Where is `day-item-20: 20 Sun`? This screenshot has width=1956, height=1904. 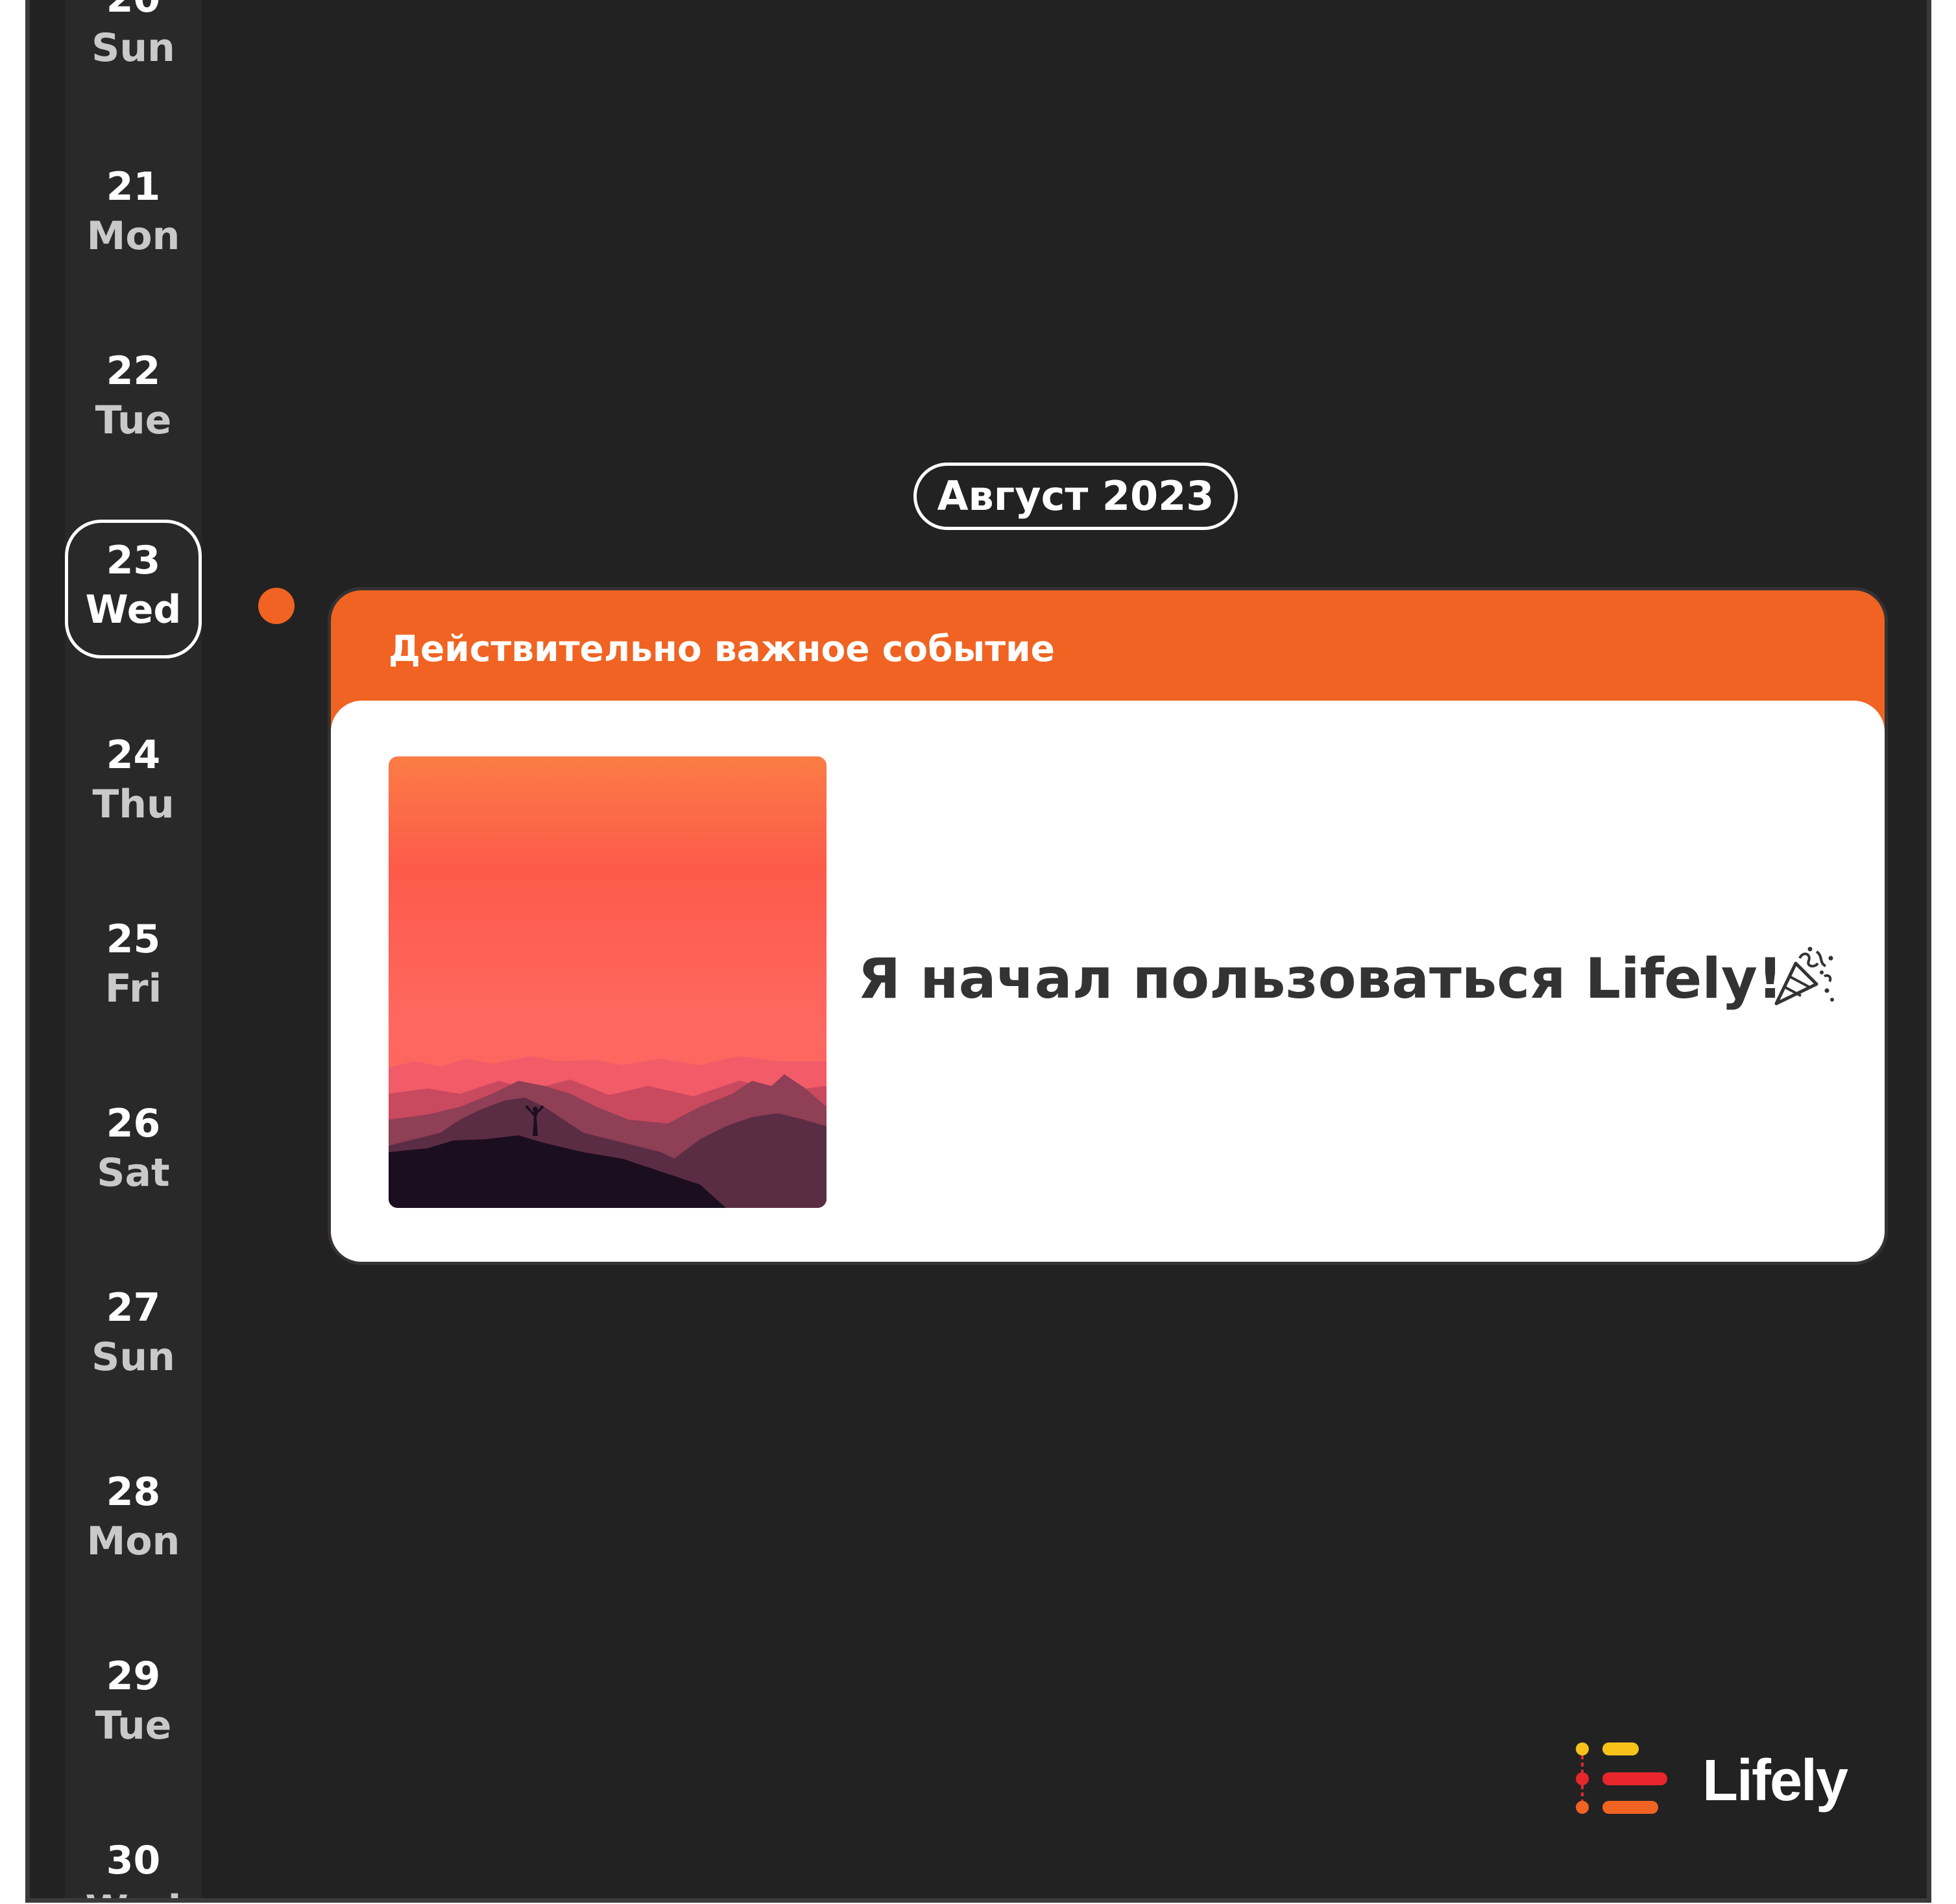
day-item-20: 20 Sun is located at coordinates (134, 36).